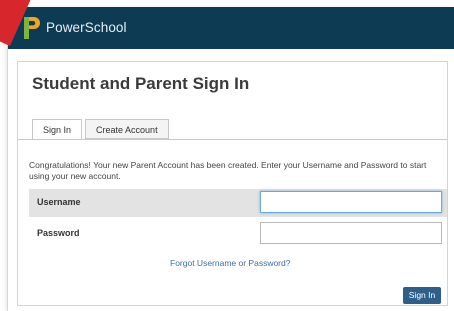 This screenshot has height=311, width=454. I want to click on brand-name: PowerSchool, so click(86, 27).